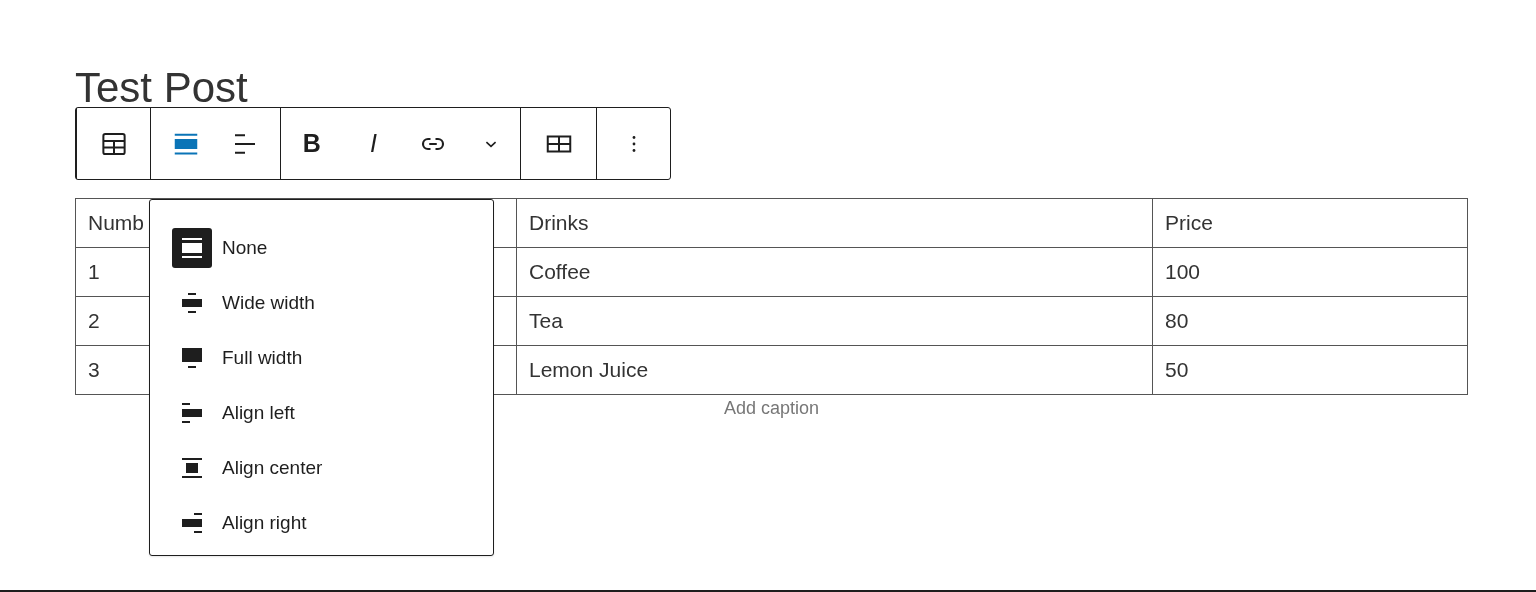  I want to click on column-header: Drinks, so click(559, 222).